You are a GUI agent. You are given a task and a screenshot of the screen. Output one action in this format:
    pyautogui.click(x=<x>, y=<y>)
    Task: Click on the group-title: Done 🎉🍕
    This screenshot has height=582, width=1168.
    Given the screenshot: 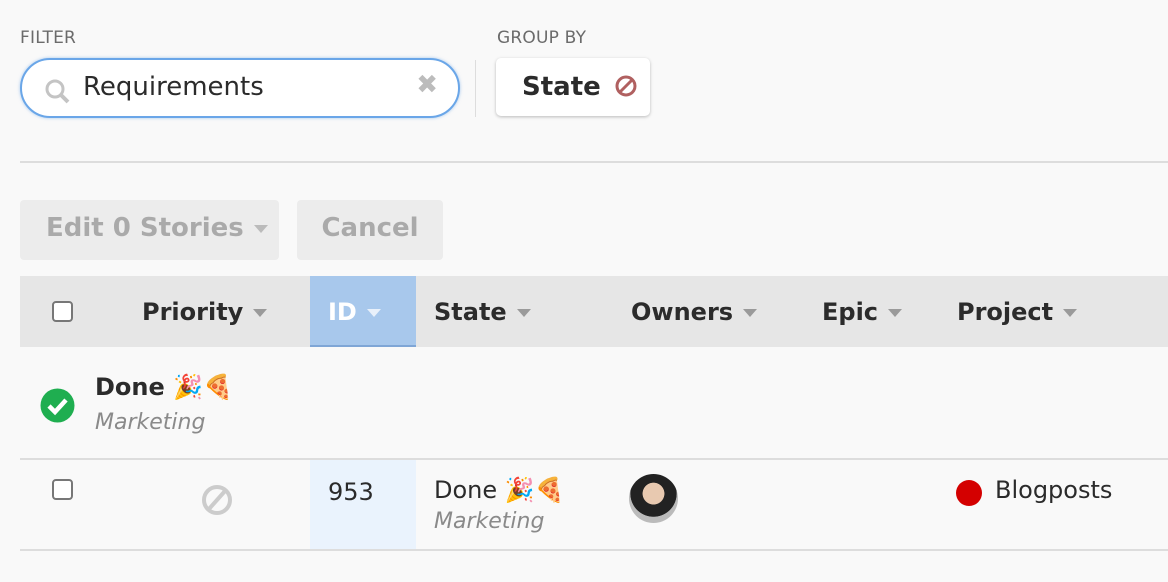 What is the action you would take?
    pyautogui.click(x=164, y=387)
    